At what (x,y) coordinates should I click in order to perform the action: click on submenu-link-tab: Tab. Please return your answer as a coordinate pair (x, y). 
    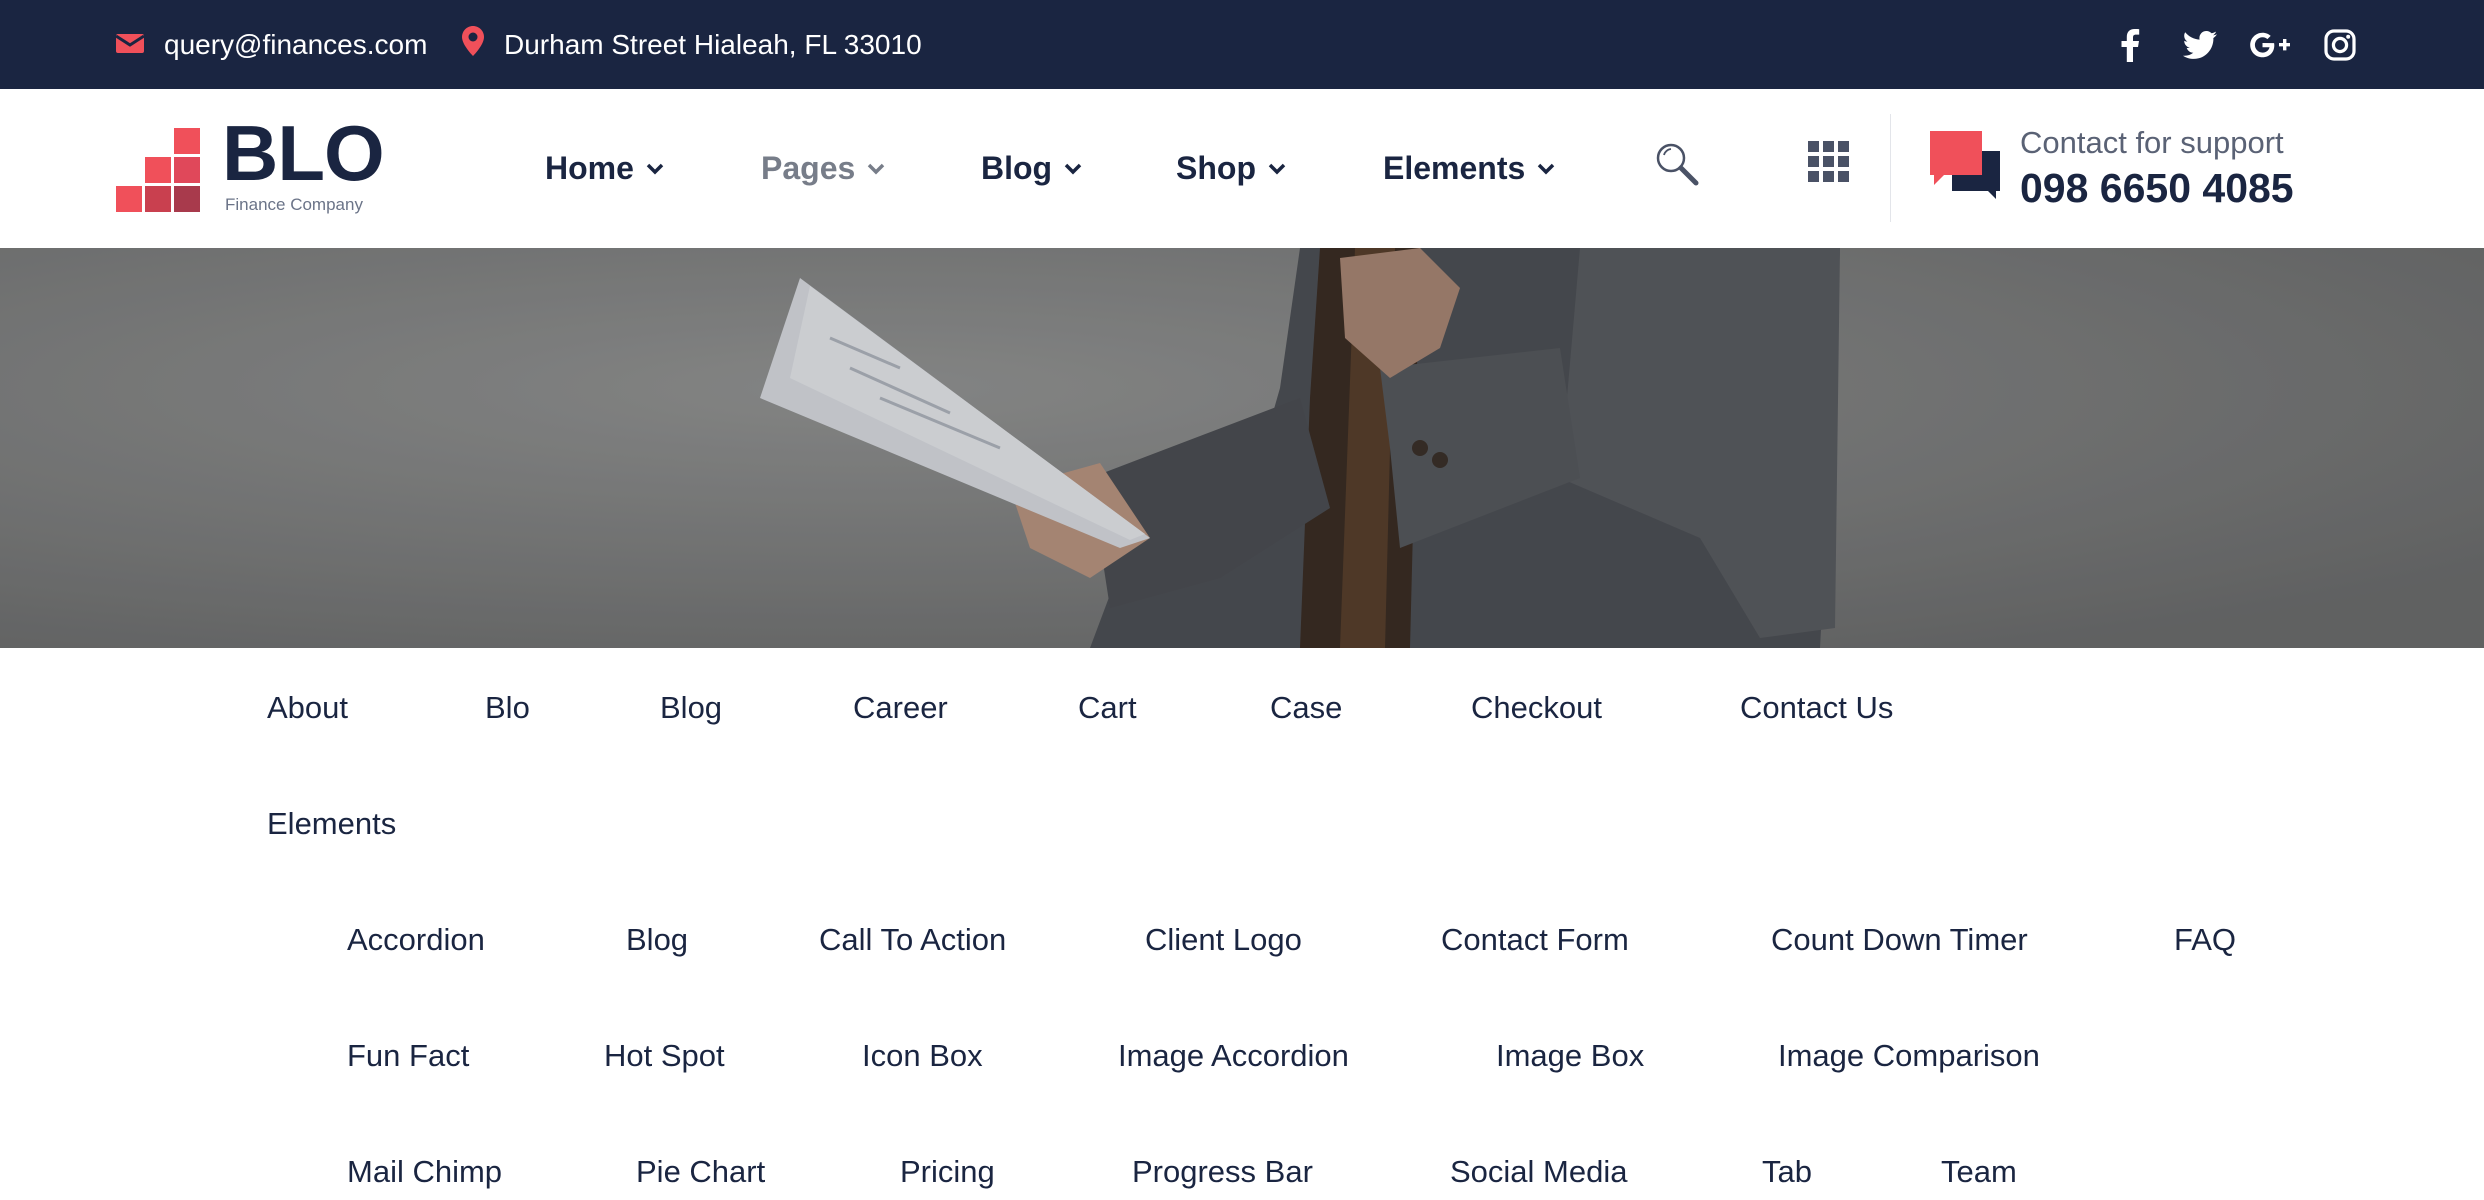
    Looking at the image, I should click on (1787, 1171).